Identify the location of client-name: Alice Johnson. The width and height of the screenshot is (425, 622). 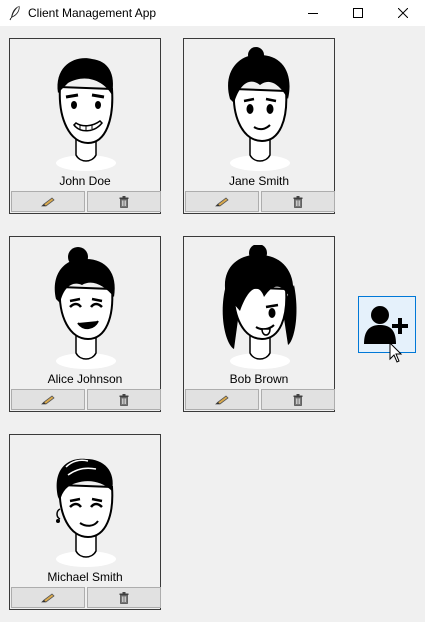
(85, 379).